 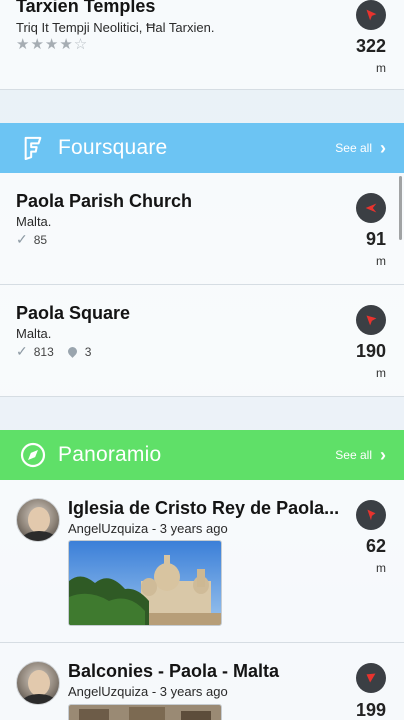 I want to click on foursquare-logo-icon, so click(x=33, y=148).